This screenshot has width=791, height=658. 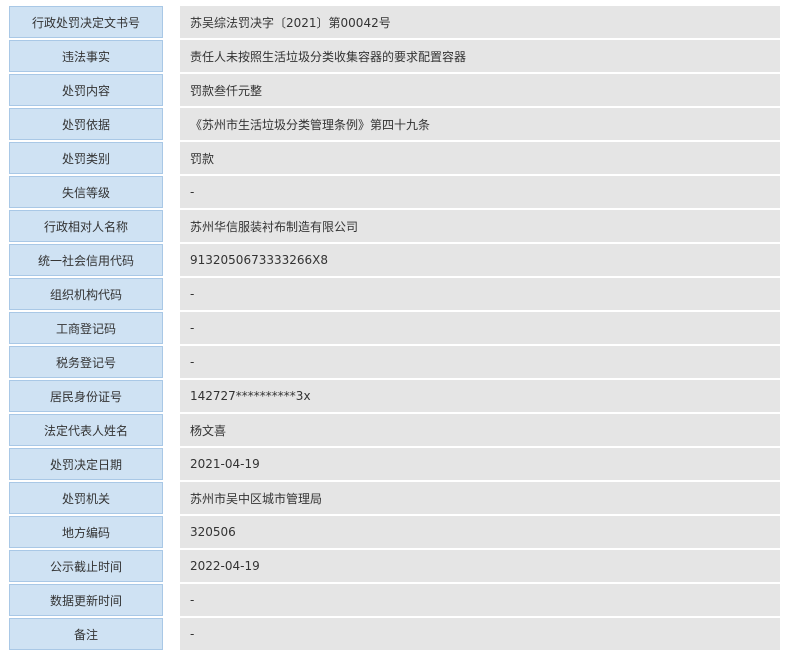 What do you see at coordinates (86, 90) in the screenshot?
I see `field-label: 处罚内容` at bounding box center [86, 90].